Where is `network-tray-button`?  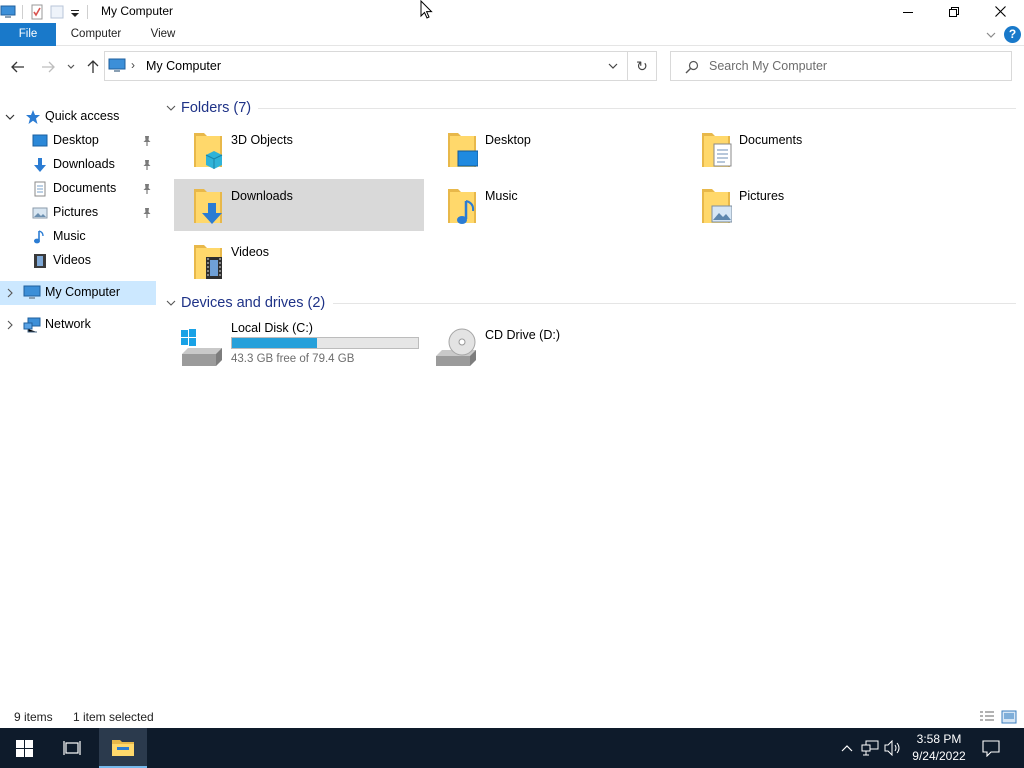 network-tray-button is located at coordinates (870, 748).